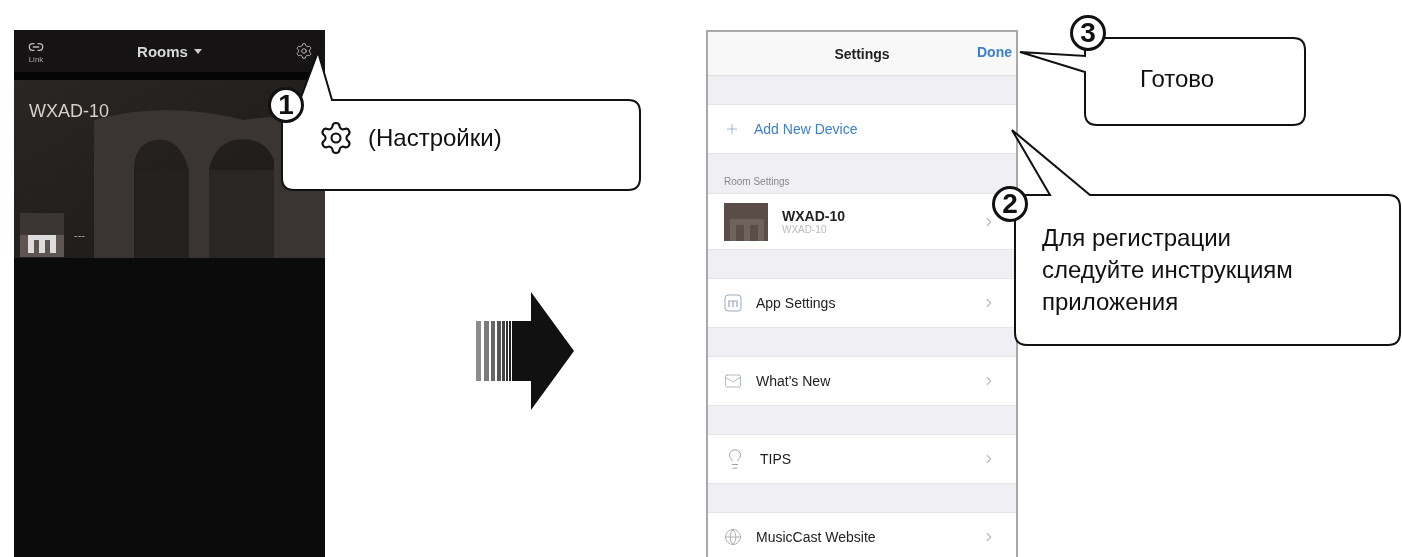  What do you see at coordinates (862, 303) in the screenshot?
I see `settings-row: App Settings` at bounding box center [862, 303].